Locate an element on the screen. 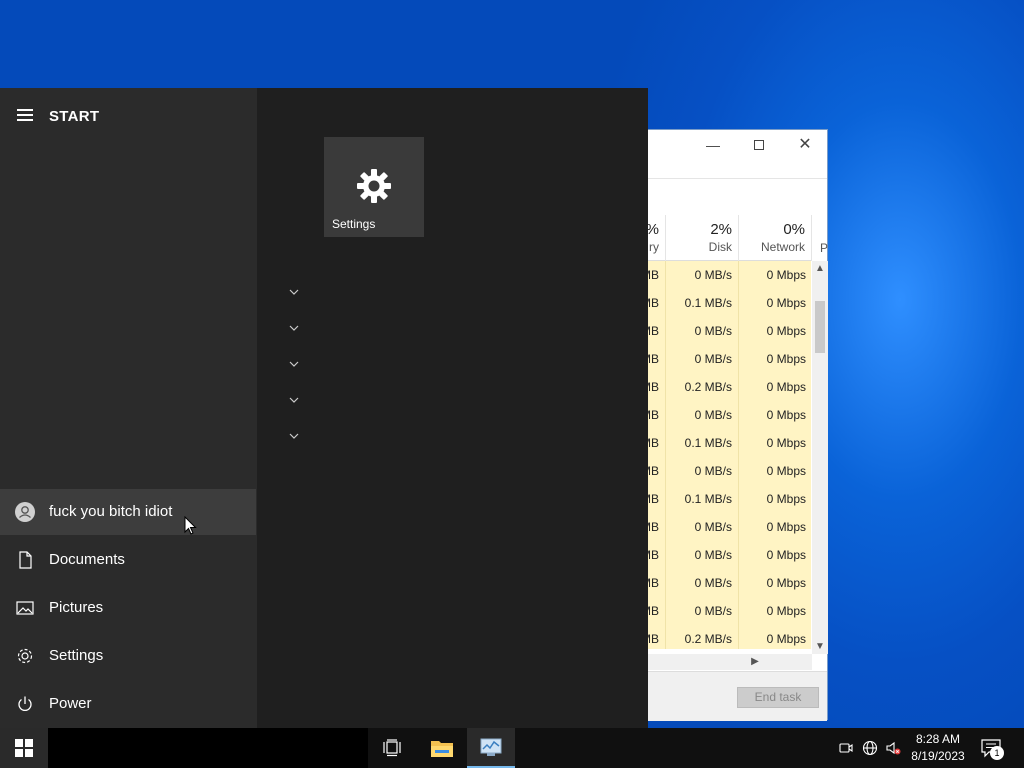  task-manager-taskbar-button is located at coordinates (491, 748).